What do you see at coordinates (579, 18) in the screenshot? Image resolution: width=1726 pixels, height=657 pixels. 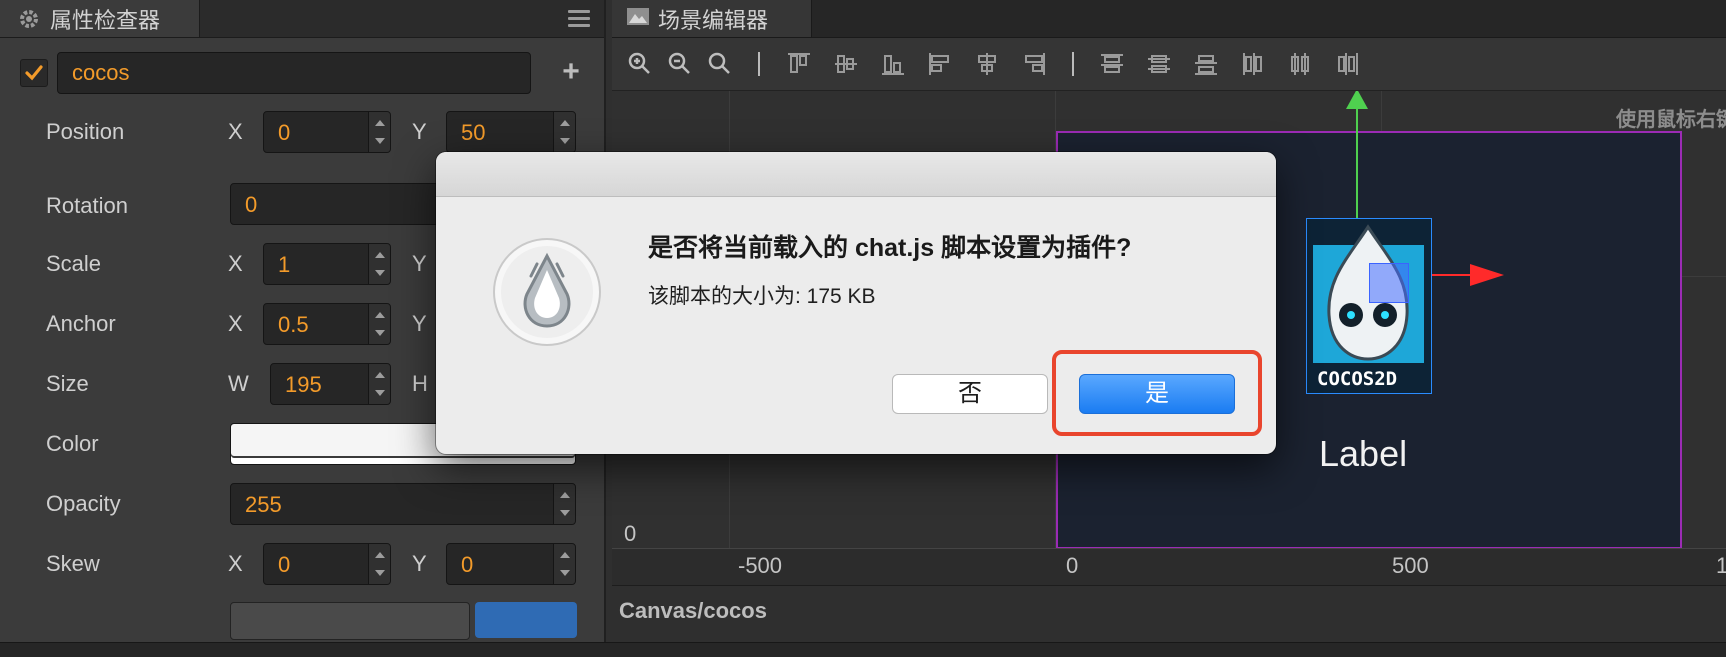 I see `panel-menu-icon` at bounding box center [579, 18].